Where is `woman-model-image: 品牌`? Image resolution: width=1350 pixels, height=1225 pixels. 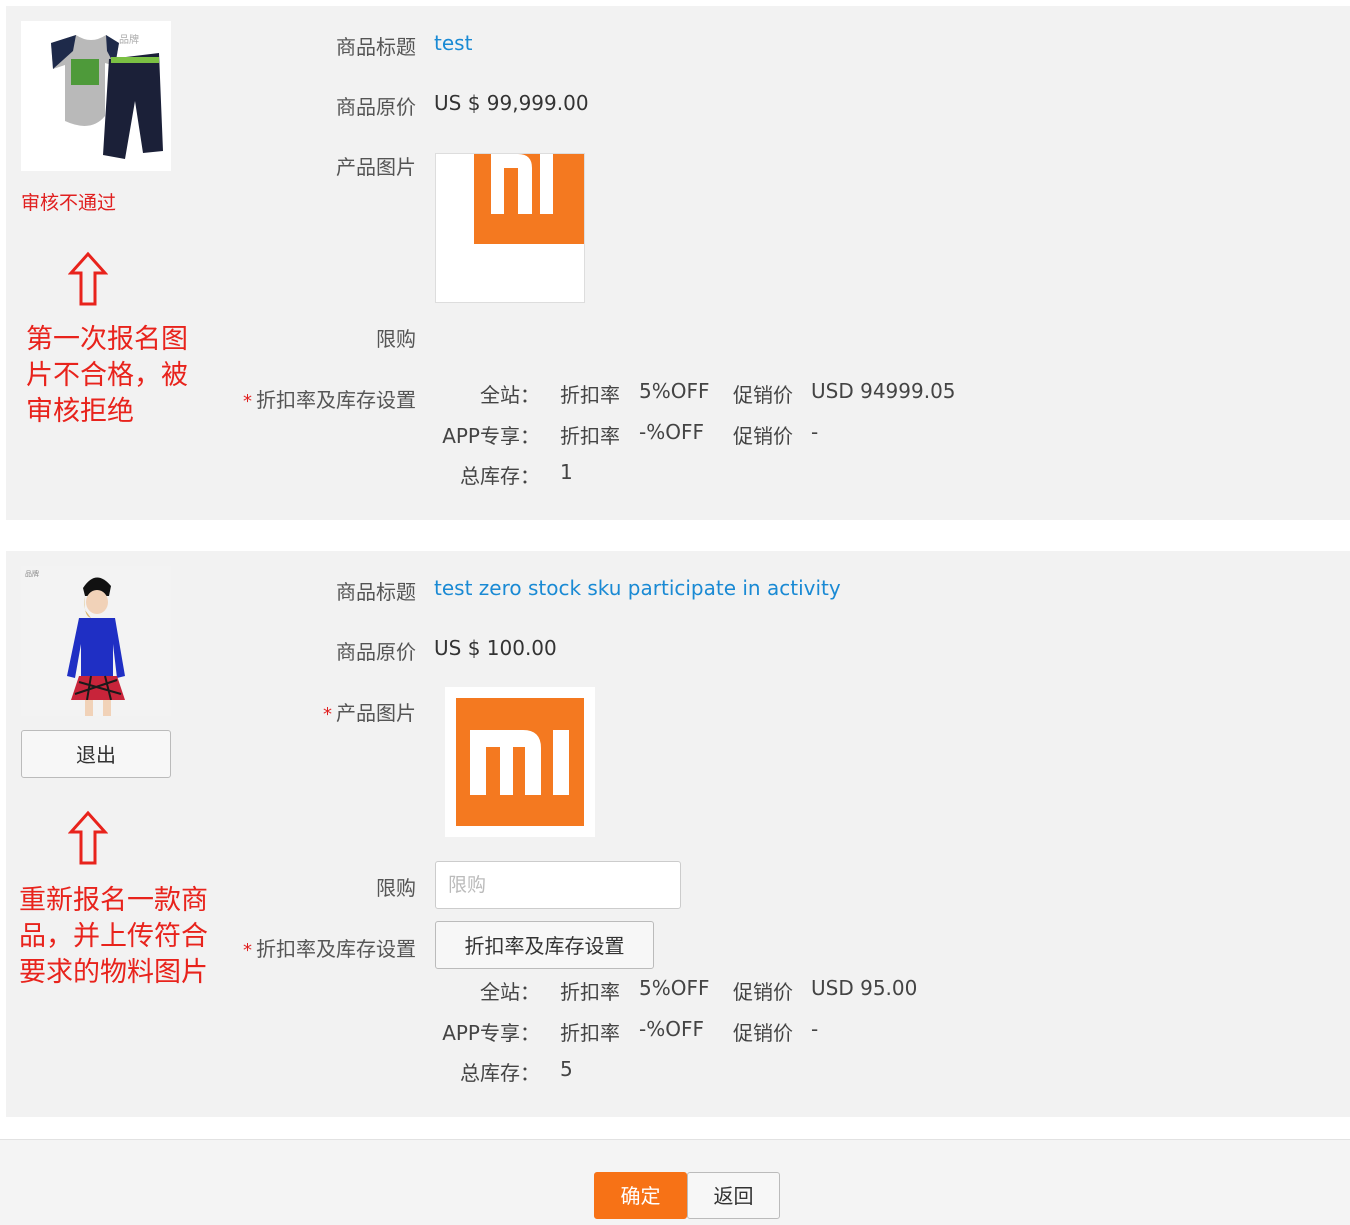
woman-model-image: 品牌 is located at coordinates (96, 641).